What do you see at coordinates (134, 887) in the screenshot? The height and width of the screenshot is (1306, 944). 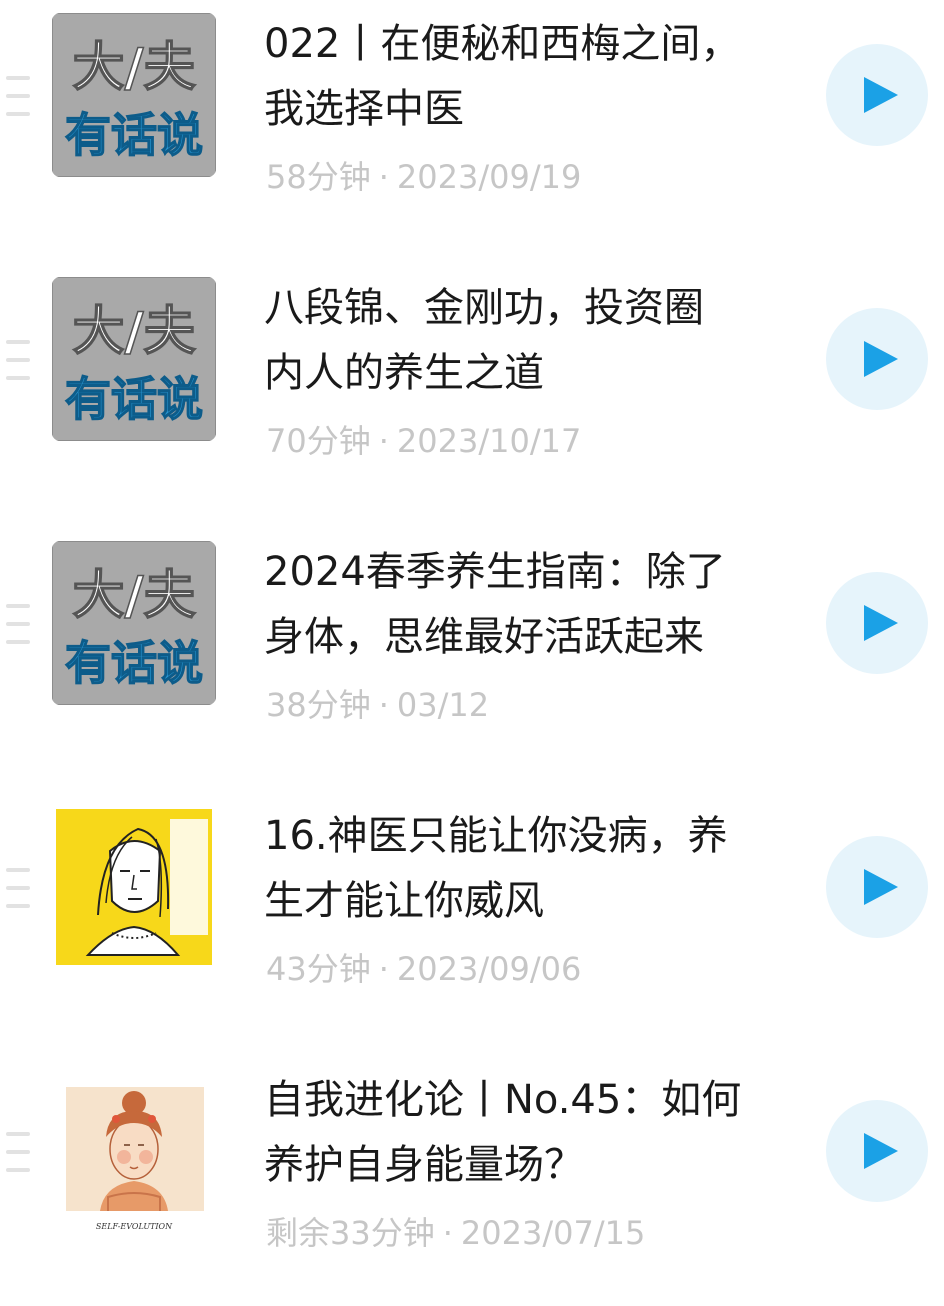 I see `episode-cover-sketch` at bounding box center [134, 887].